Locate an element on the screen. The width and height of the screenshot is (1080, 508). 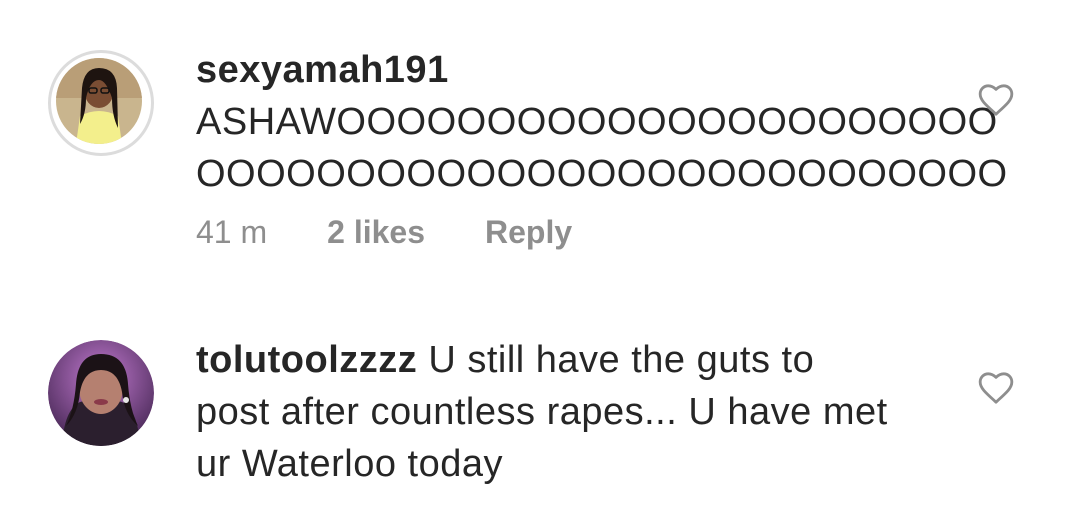
comment-text-line: ur Waterloo today is located at coordinates (350, 464).